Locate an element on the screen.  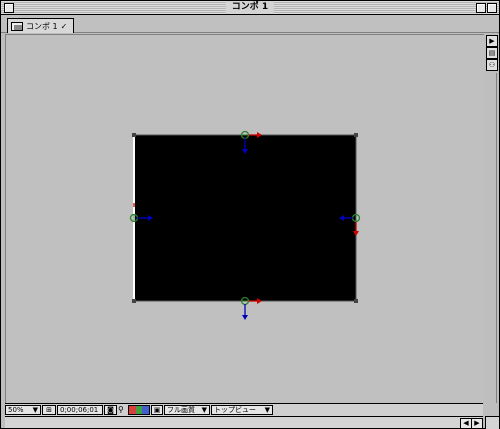
snapshot-button: ◙ is located at coordinates (110, 410).